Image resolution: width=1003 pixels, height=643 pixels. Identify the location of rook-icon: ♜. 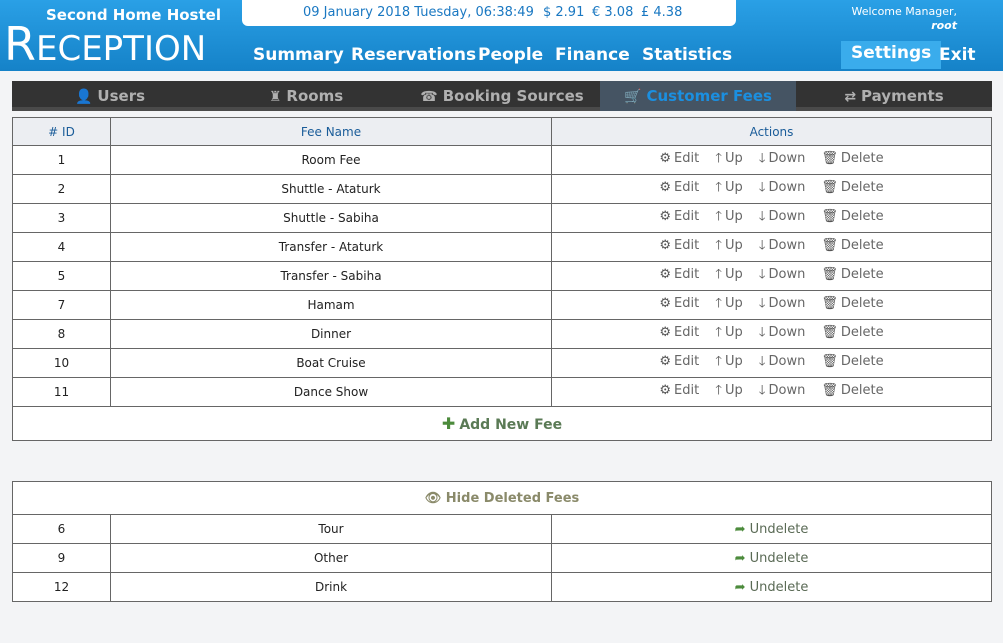
(275, 97).